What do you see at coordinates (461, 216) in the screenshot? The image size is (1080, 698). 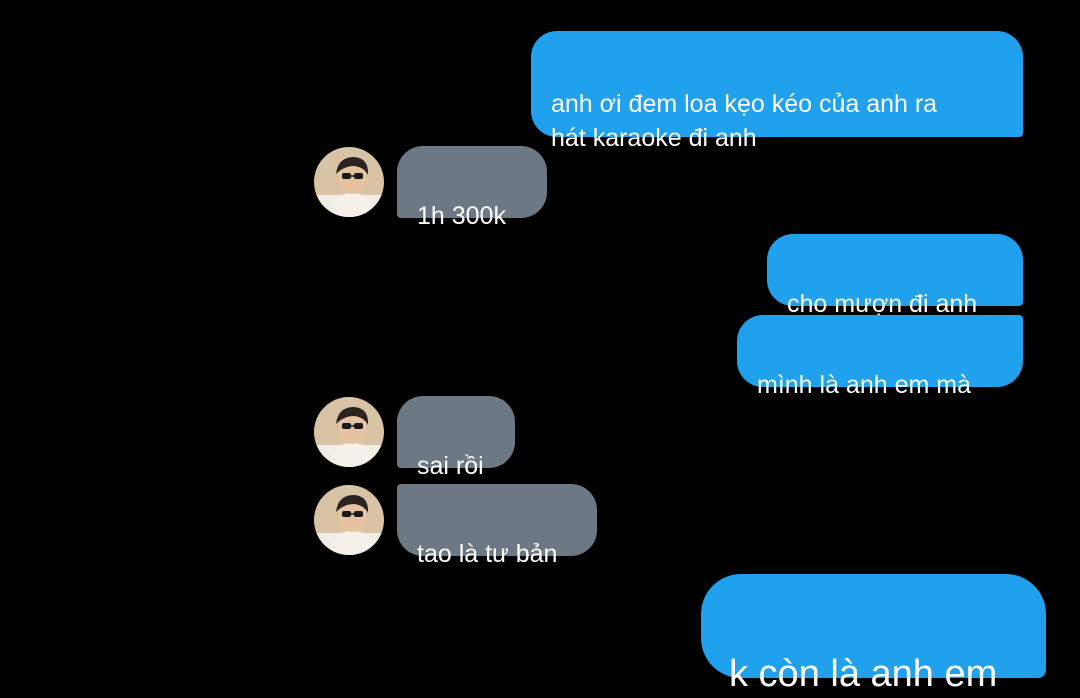 I see `message-text: 1h 300k` at bounding box center [461, 216].